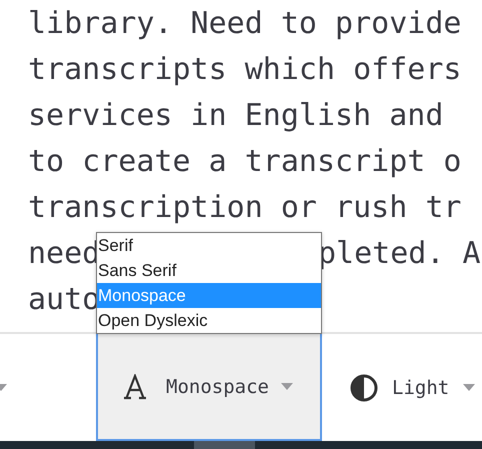 The height and width of the screenshot is (449, 482). I want to click on contrast-icon, so click(364, 388).